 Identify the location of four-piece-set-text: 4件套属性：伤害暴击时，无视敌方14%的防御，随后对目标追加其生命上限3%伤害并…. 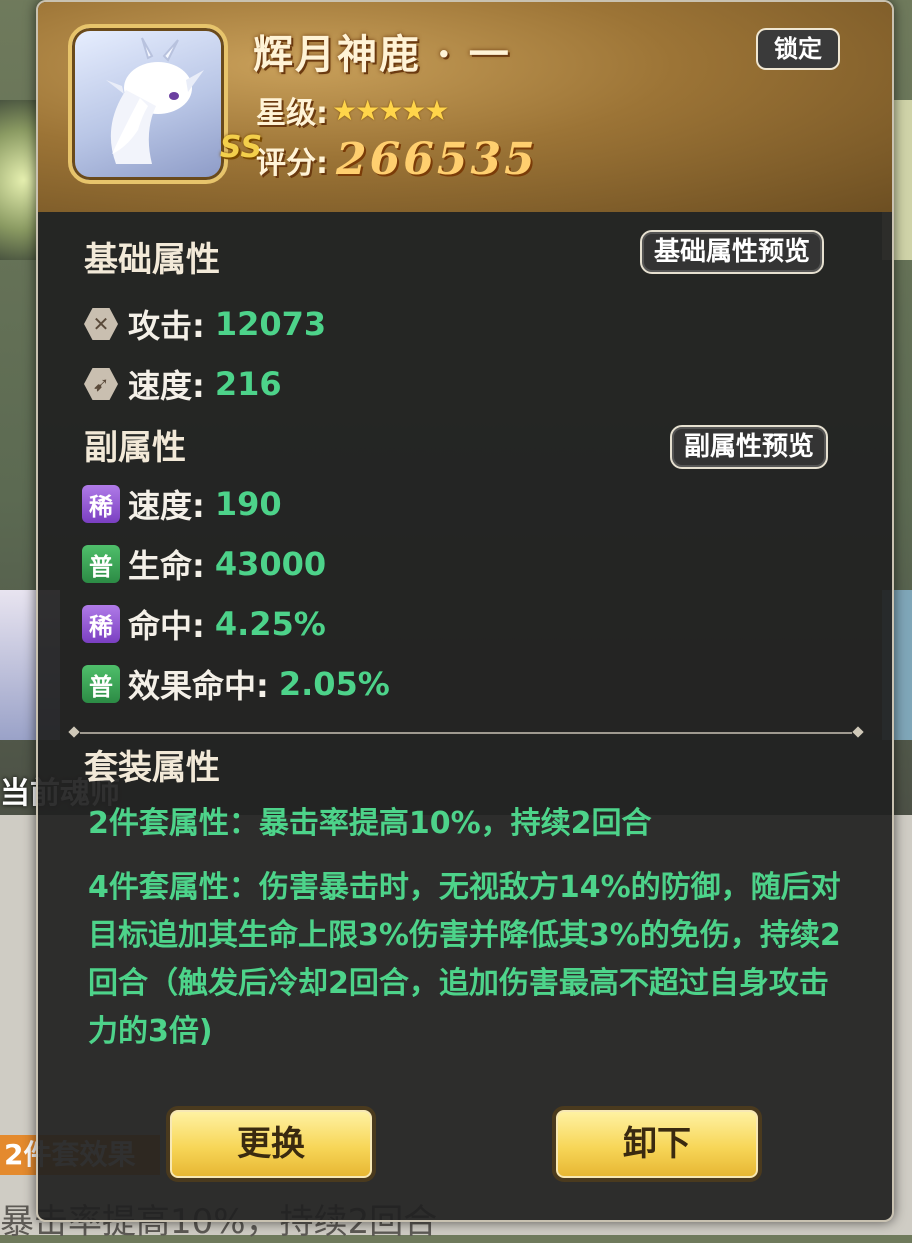
(464, 959).